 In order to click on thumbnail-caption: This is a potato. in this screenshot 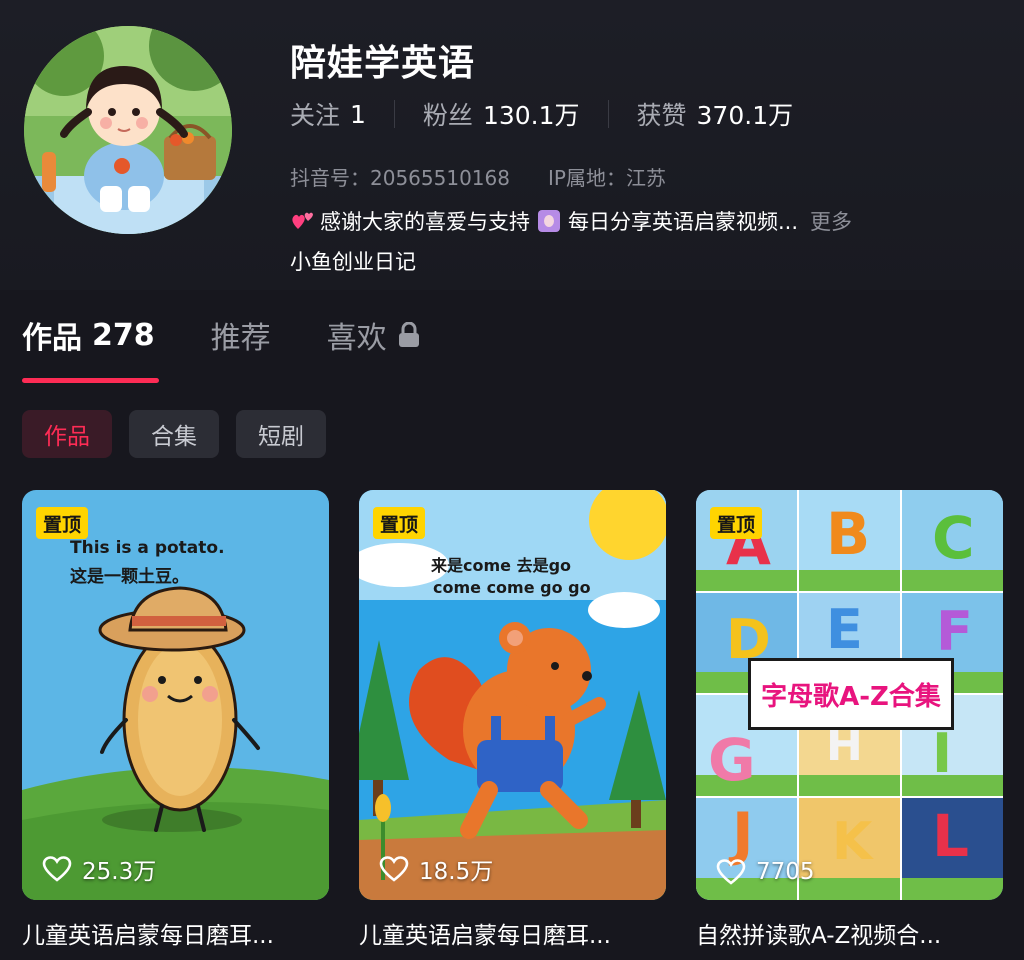, I will do `click(147, 548)`.